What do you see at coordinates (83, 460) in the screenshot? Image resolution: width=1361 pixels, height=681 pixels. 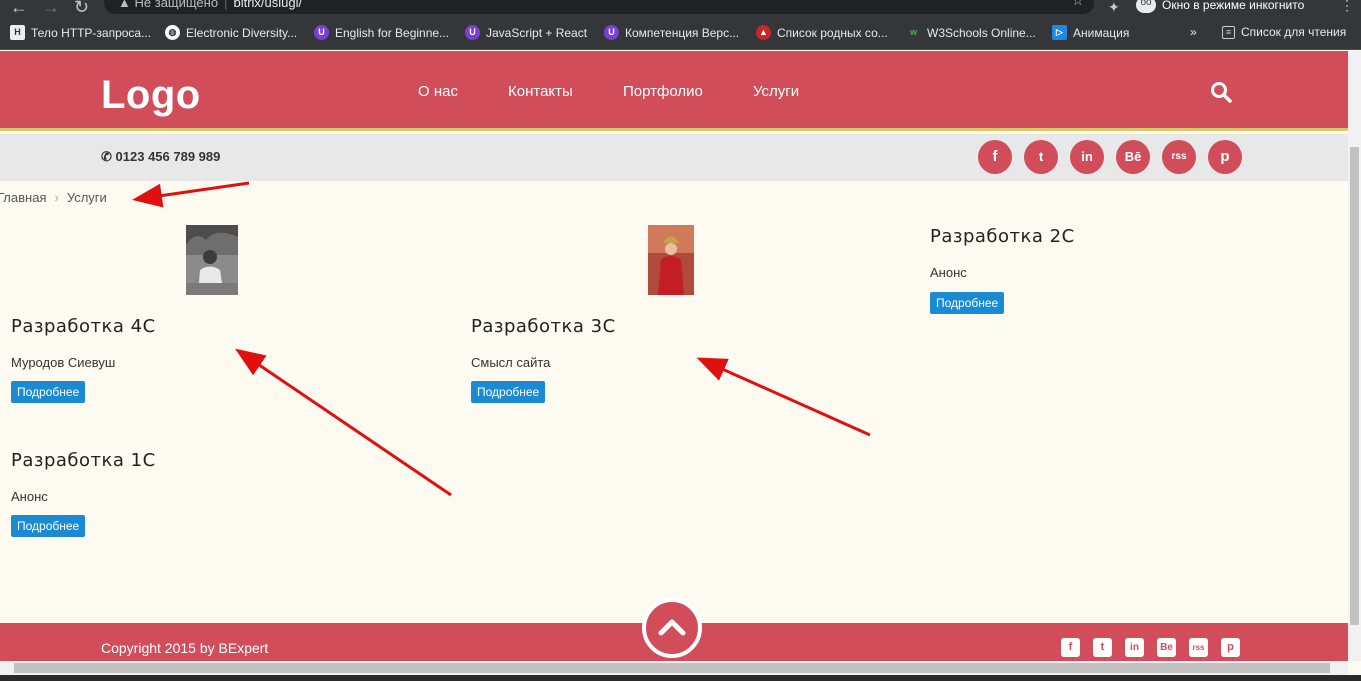 I see `service-title: Разработка 1С` at bounding box center [83, 460].